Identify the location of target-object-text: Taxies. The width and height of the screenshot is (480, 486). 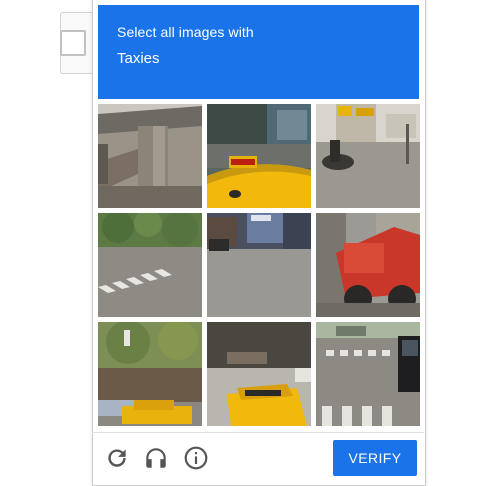
(138, 58).